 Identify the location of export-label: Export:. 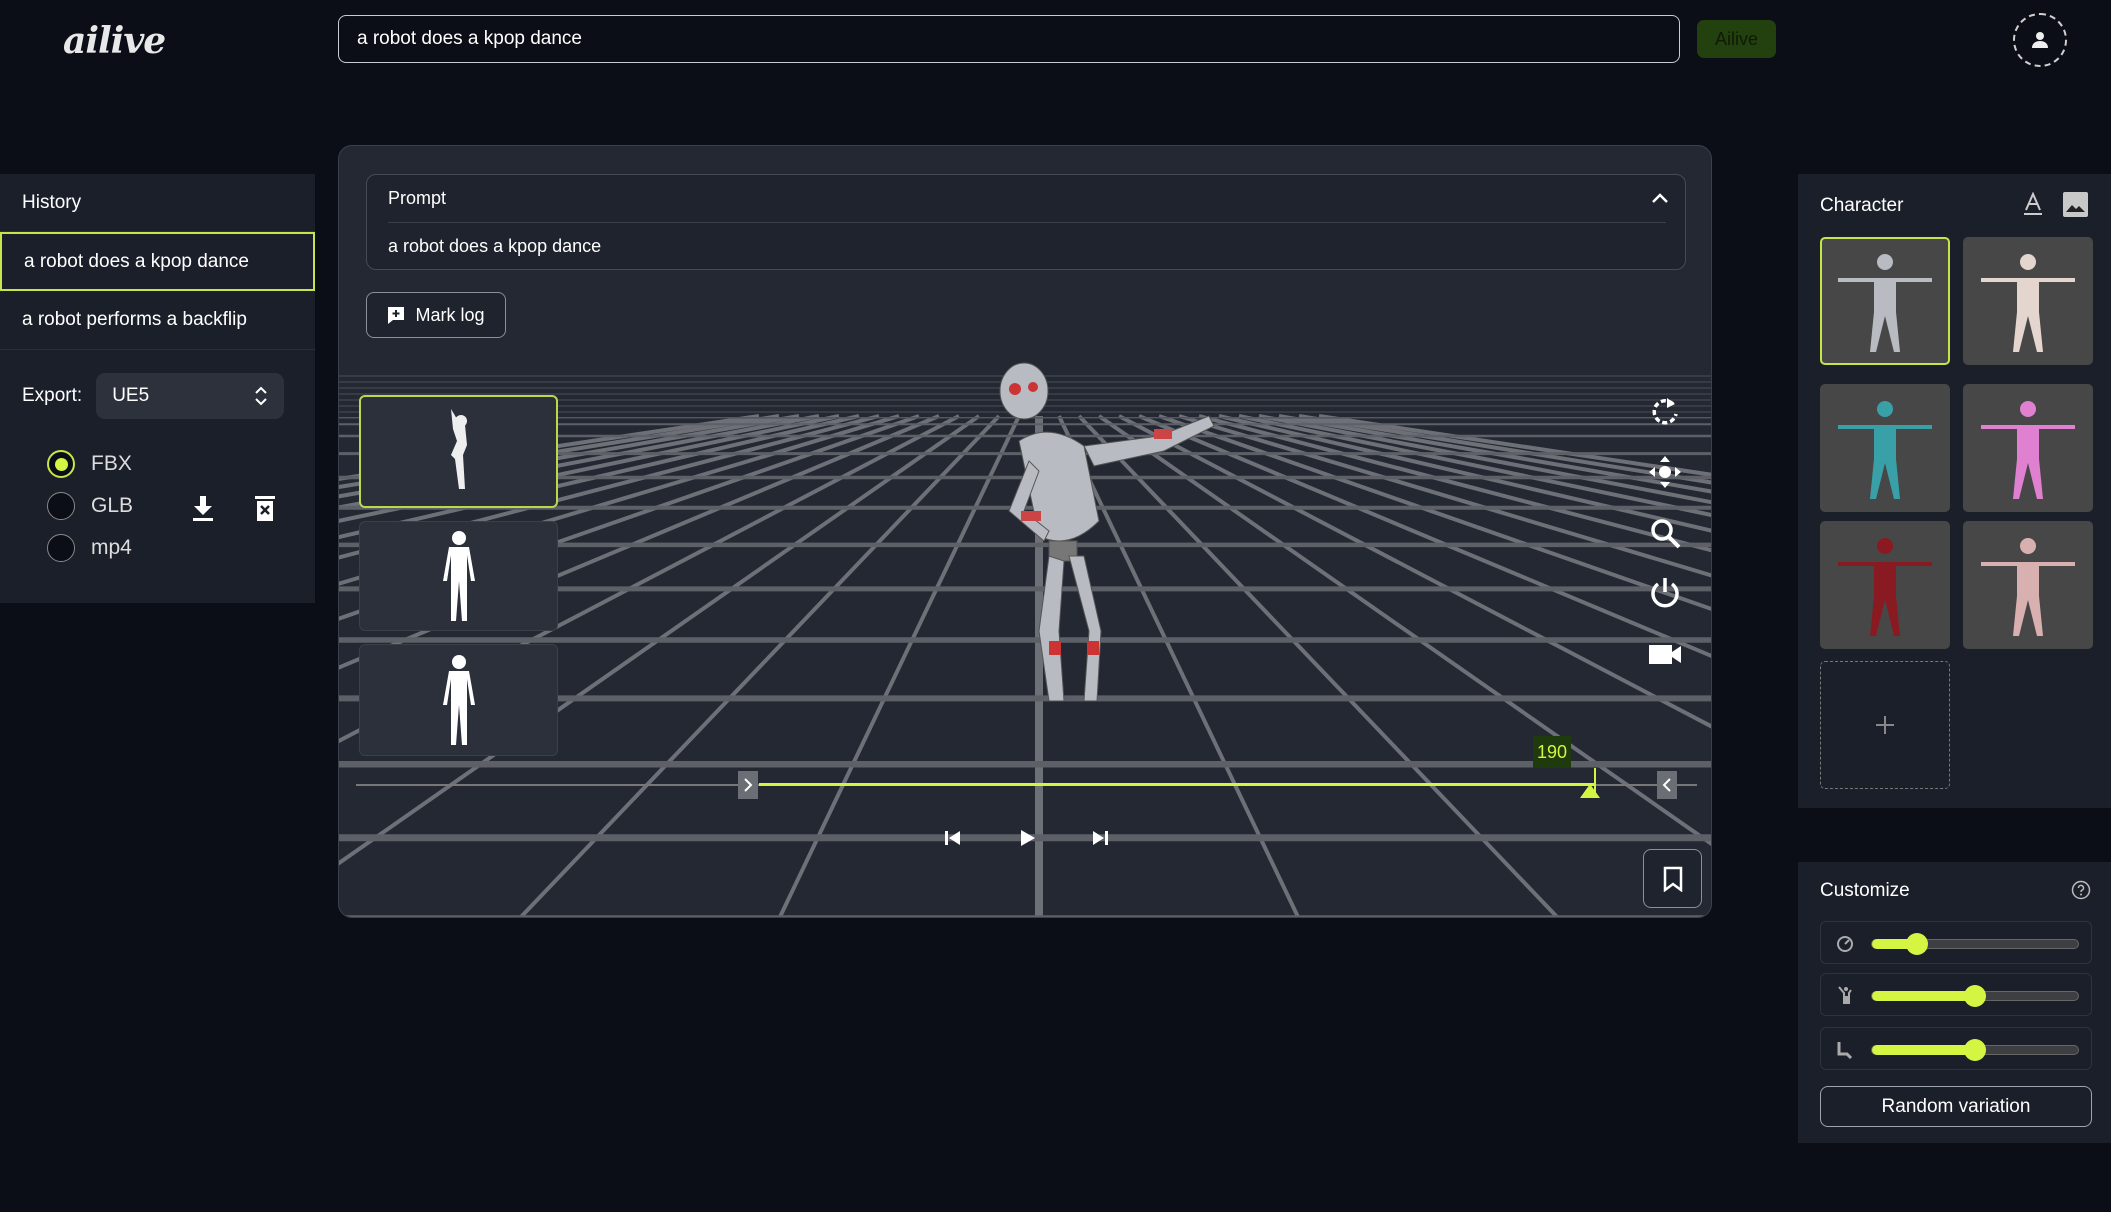
(52, 395).